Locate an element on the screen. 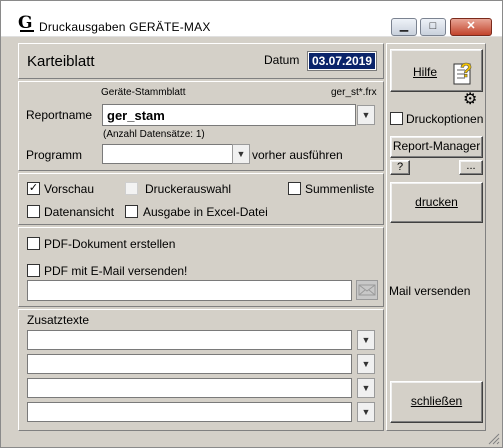 The image size is (503, 448). program-field is located at coordinates (167, 154).